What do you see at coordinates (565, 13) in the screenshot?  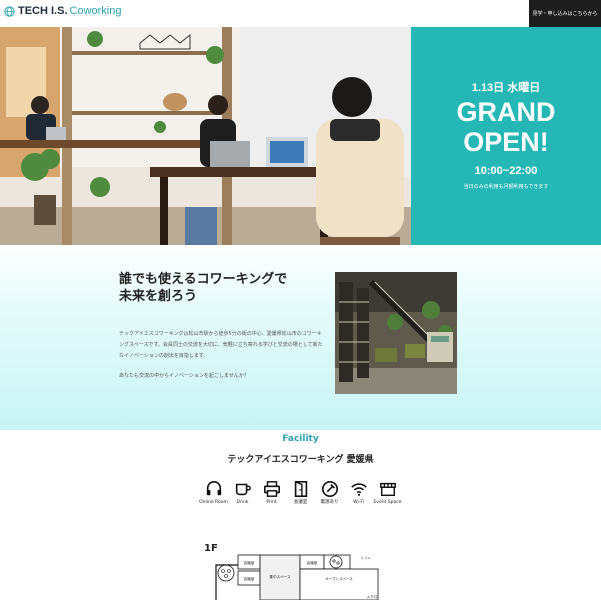 I see `visit-apply-button: 見学・申し込みはこちらから` at bounding box center [565, 13].